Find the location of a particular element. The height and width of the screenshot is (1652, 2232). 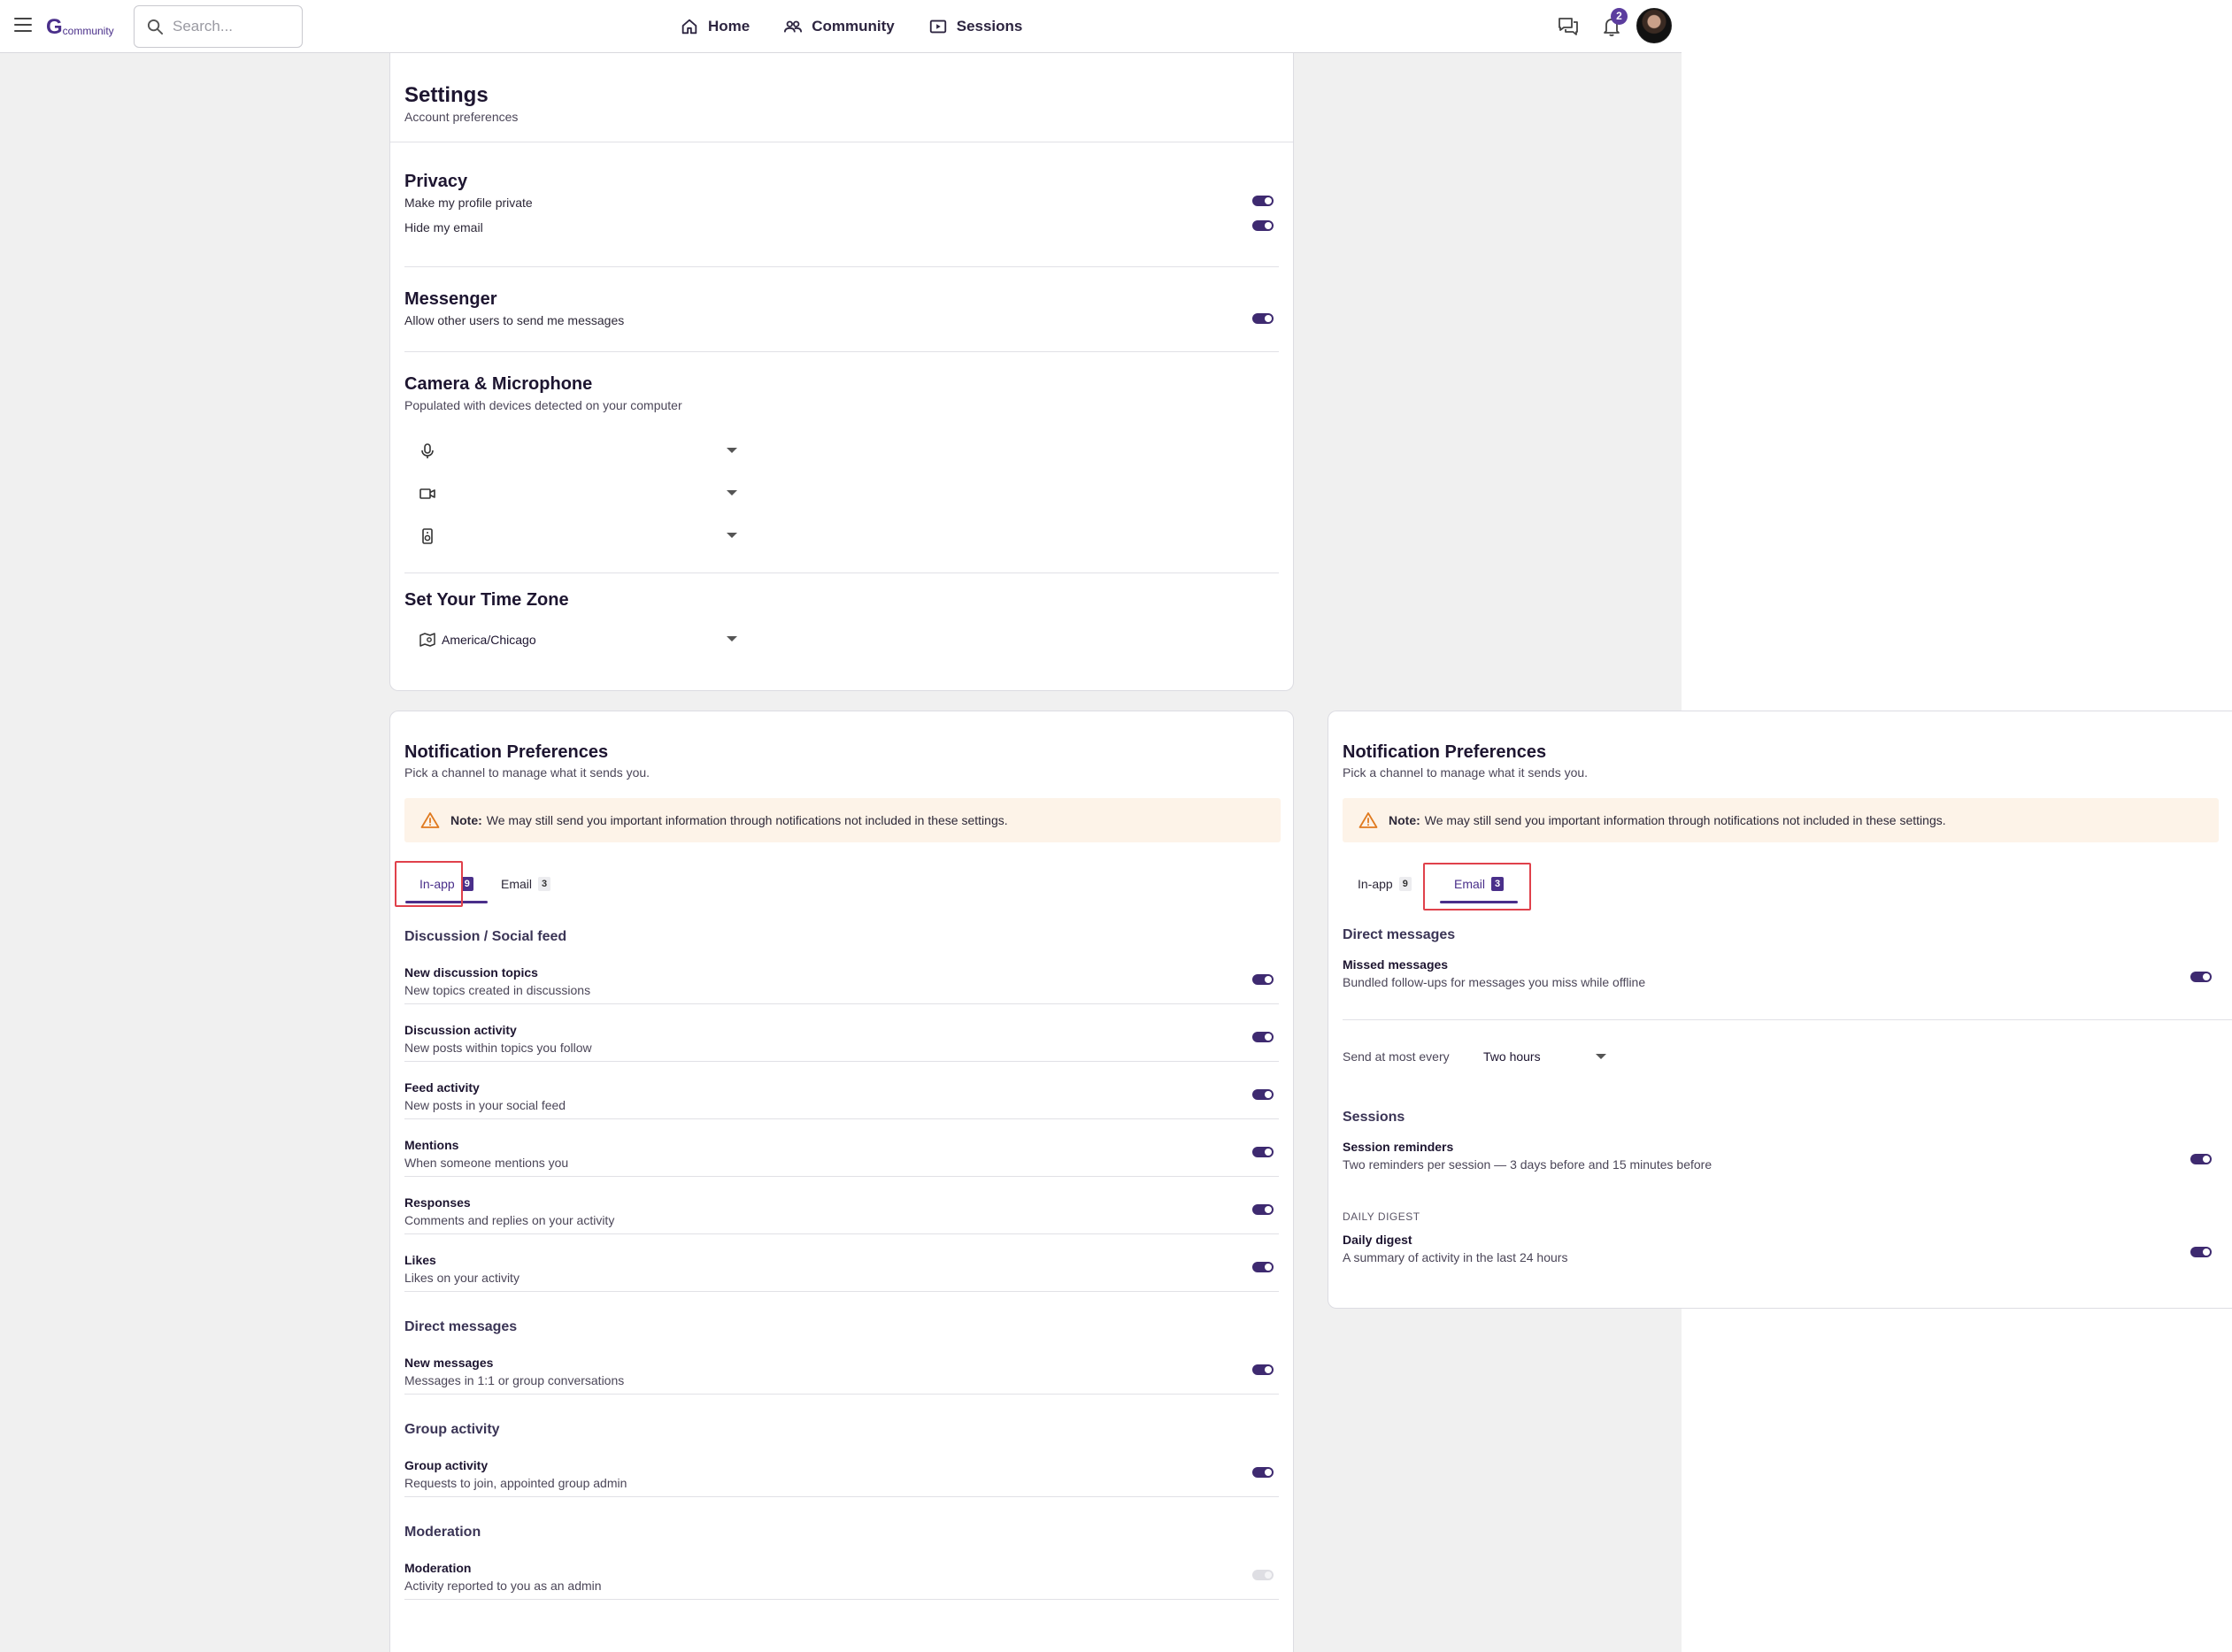

camera-icon is located at coordinates (427, 493).